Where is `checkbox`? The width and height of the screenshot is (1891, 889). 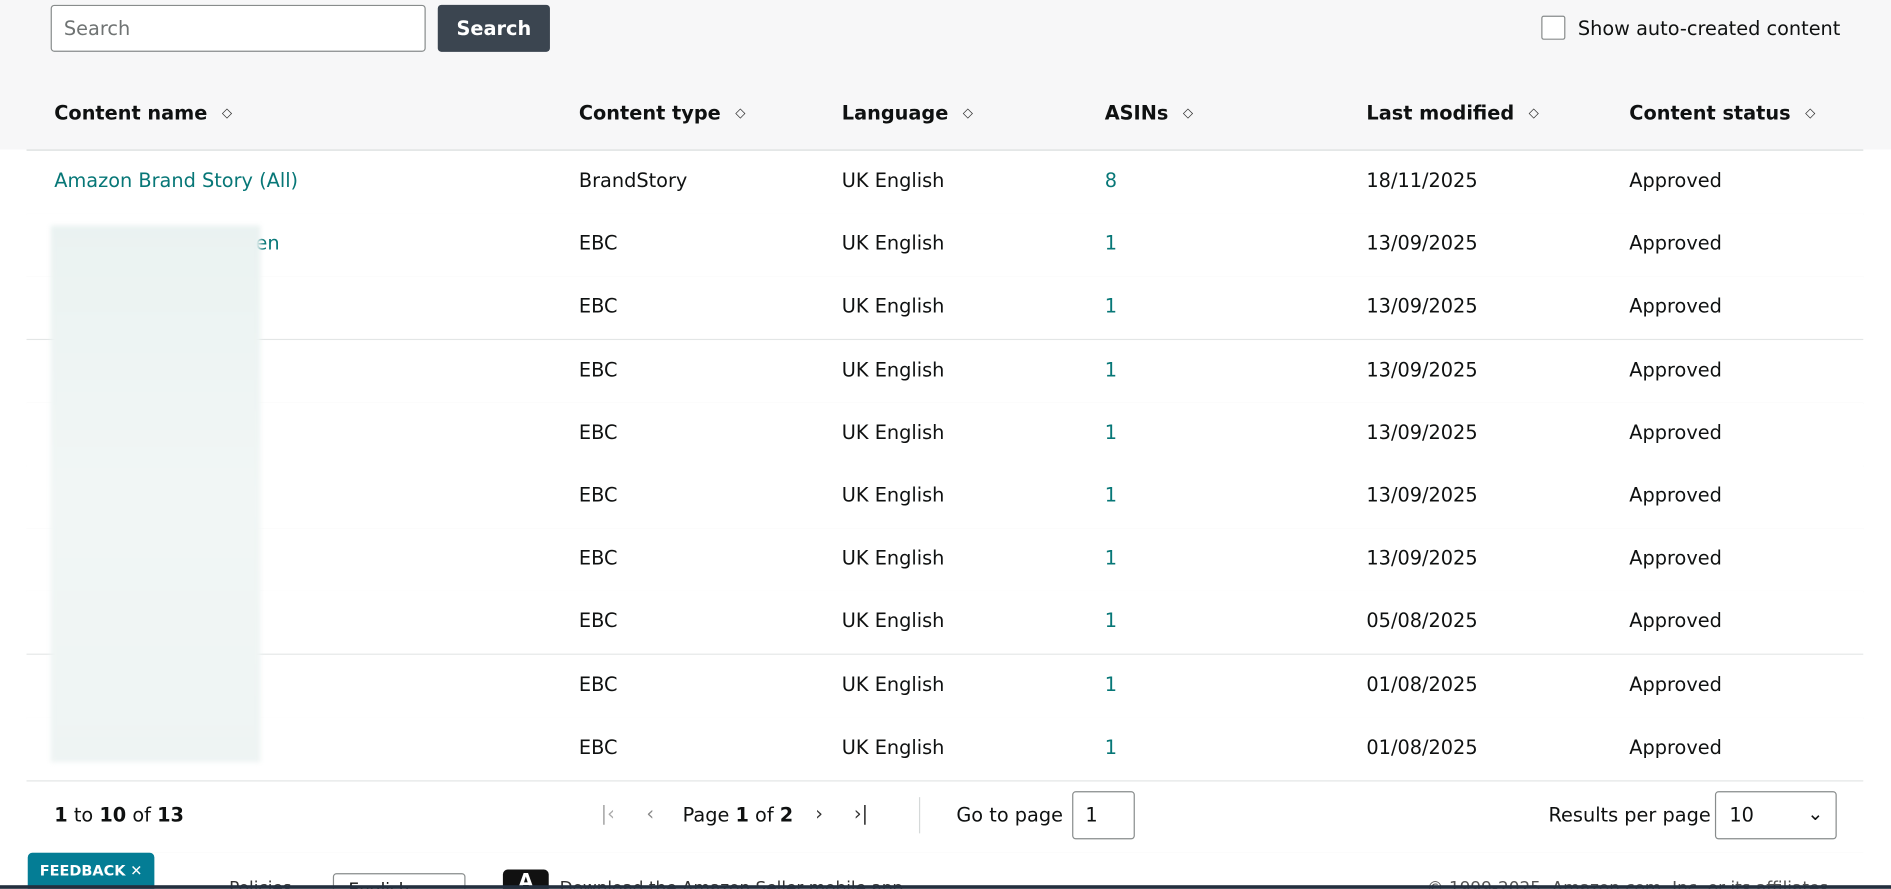 checkbox is located at coordinates (1553, 27).